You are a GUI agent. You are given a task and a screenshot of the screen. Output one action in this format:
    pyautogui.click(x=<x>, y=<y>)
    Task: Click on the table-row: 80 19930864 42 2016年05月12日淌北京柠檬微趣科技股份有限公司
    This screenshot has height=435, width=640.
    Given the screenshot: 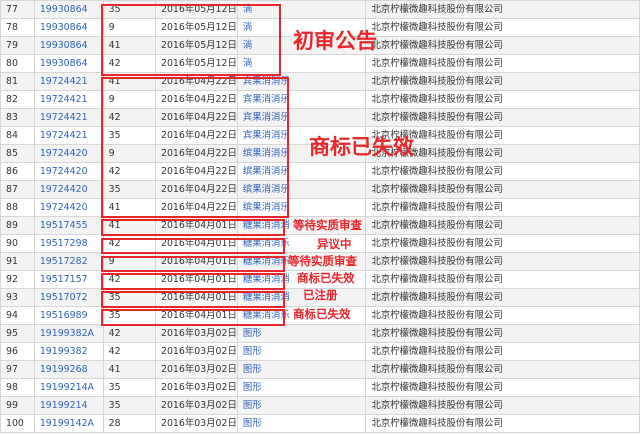 What is the action you would take?
    pyautogui.click(x=320, y=63)
    